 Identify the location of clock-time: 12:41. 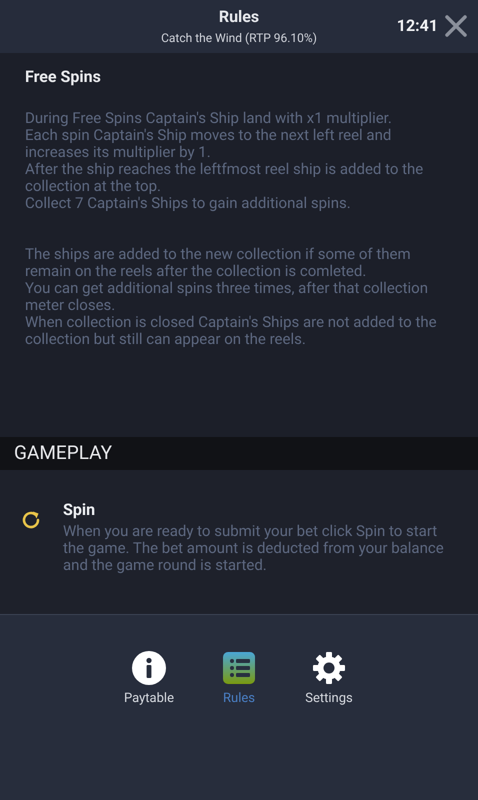
(417, 26).